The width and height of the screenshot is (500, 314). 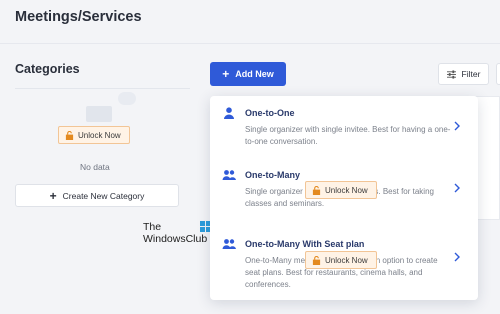 I want to click on watermark-line2: WindowsClub, so click(x=175, y=239).